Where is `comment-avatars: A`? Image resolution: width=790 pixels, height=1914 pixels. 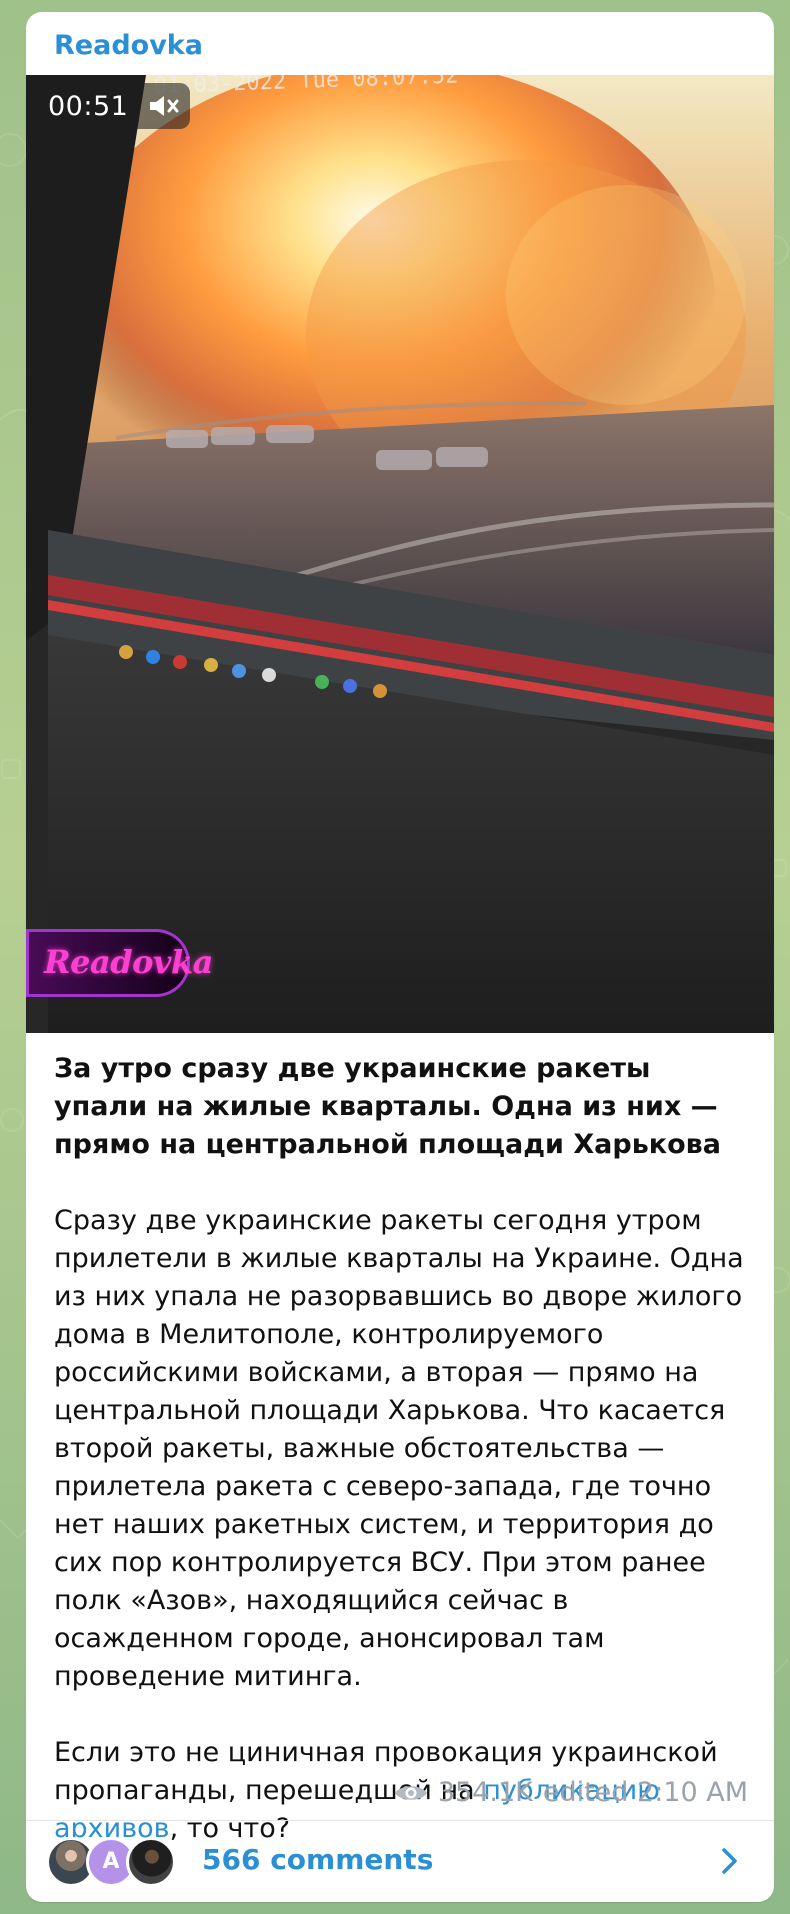
comment-avatars: A is located at coordinates (115, 1863).